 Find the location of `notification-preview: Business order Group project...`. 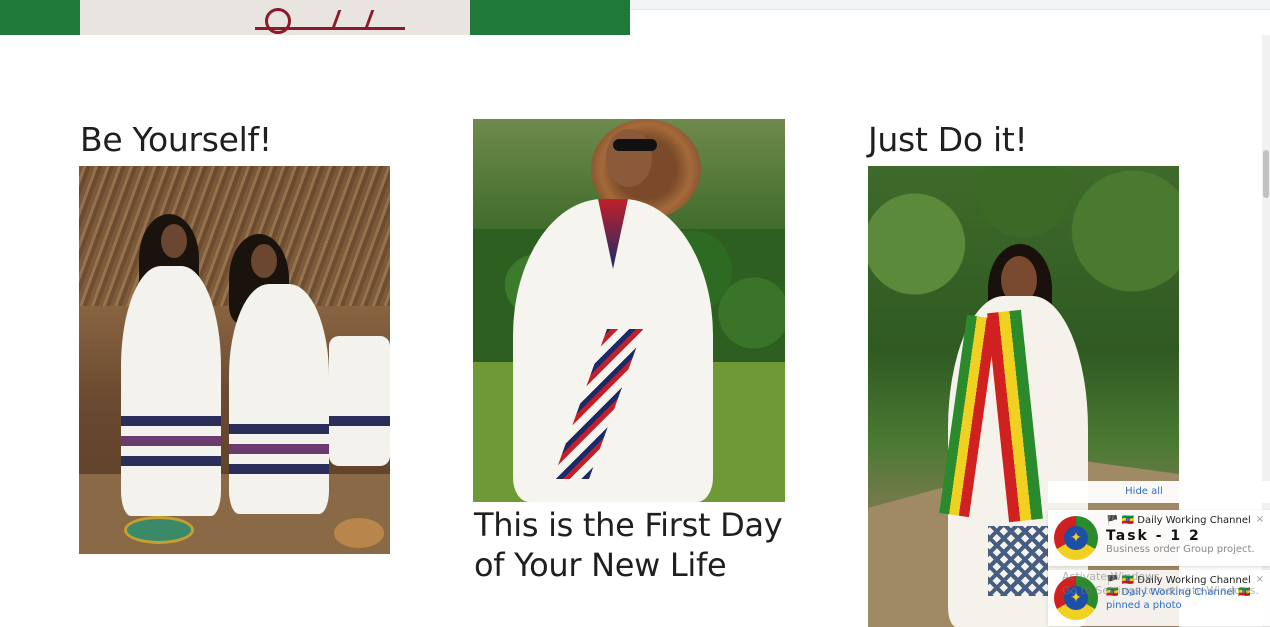

notification-preview: Business order Group project... is located at coordinates (1180, 549).